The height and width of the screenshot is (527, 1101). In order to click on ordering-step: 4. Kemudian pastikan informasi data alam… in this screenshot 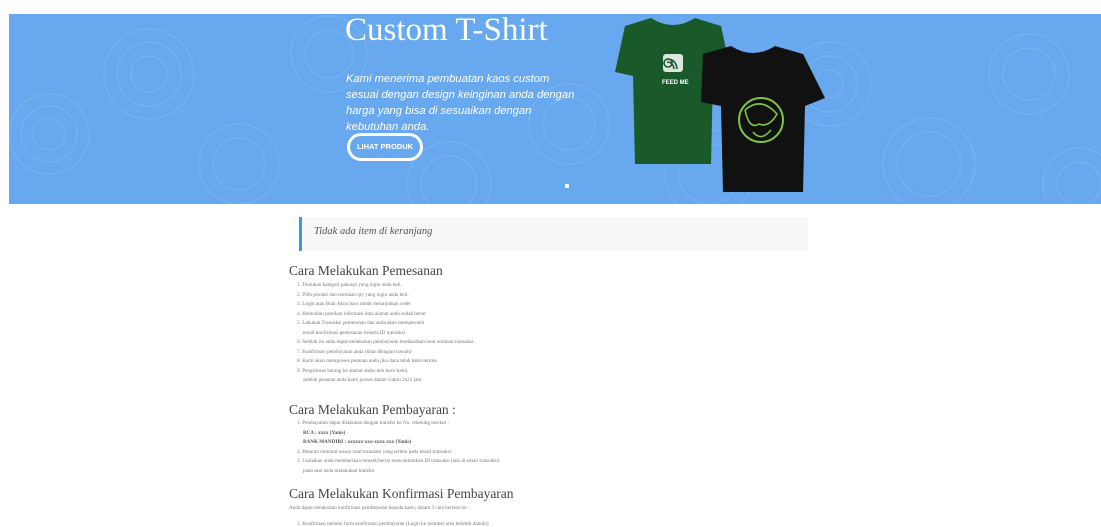, I will do `click(361, 313)`.